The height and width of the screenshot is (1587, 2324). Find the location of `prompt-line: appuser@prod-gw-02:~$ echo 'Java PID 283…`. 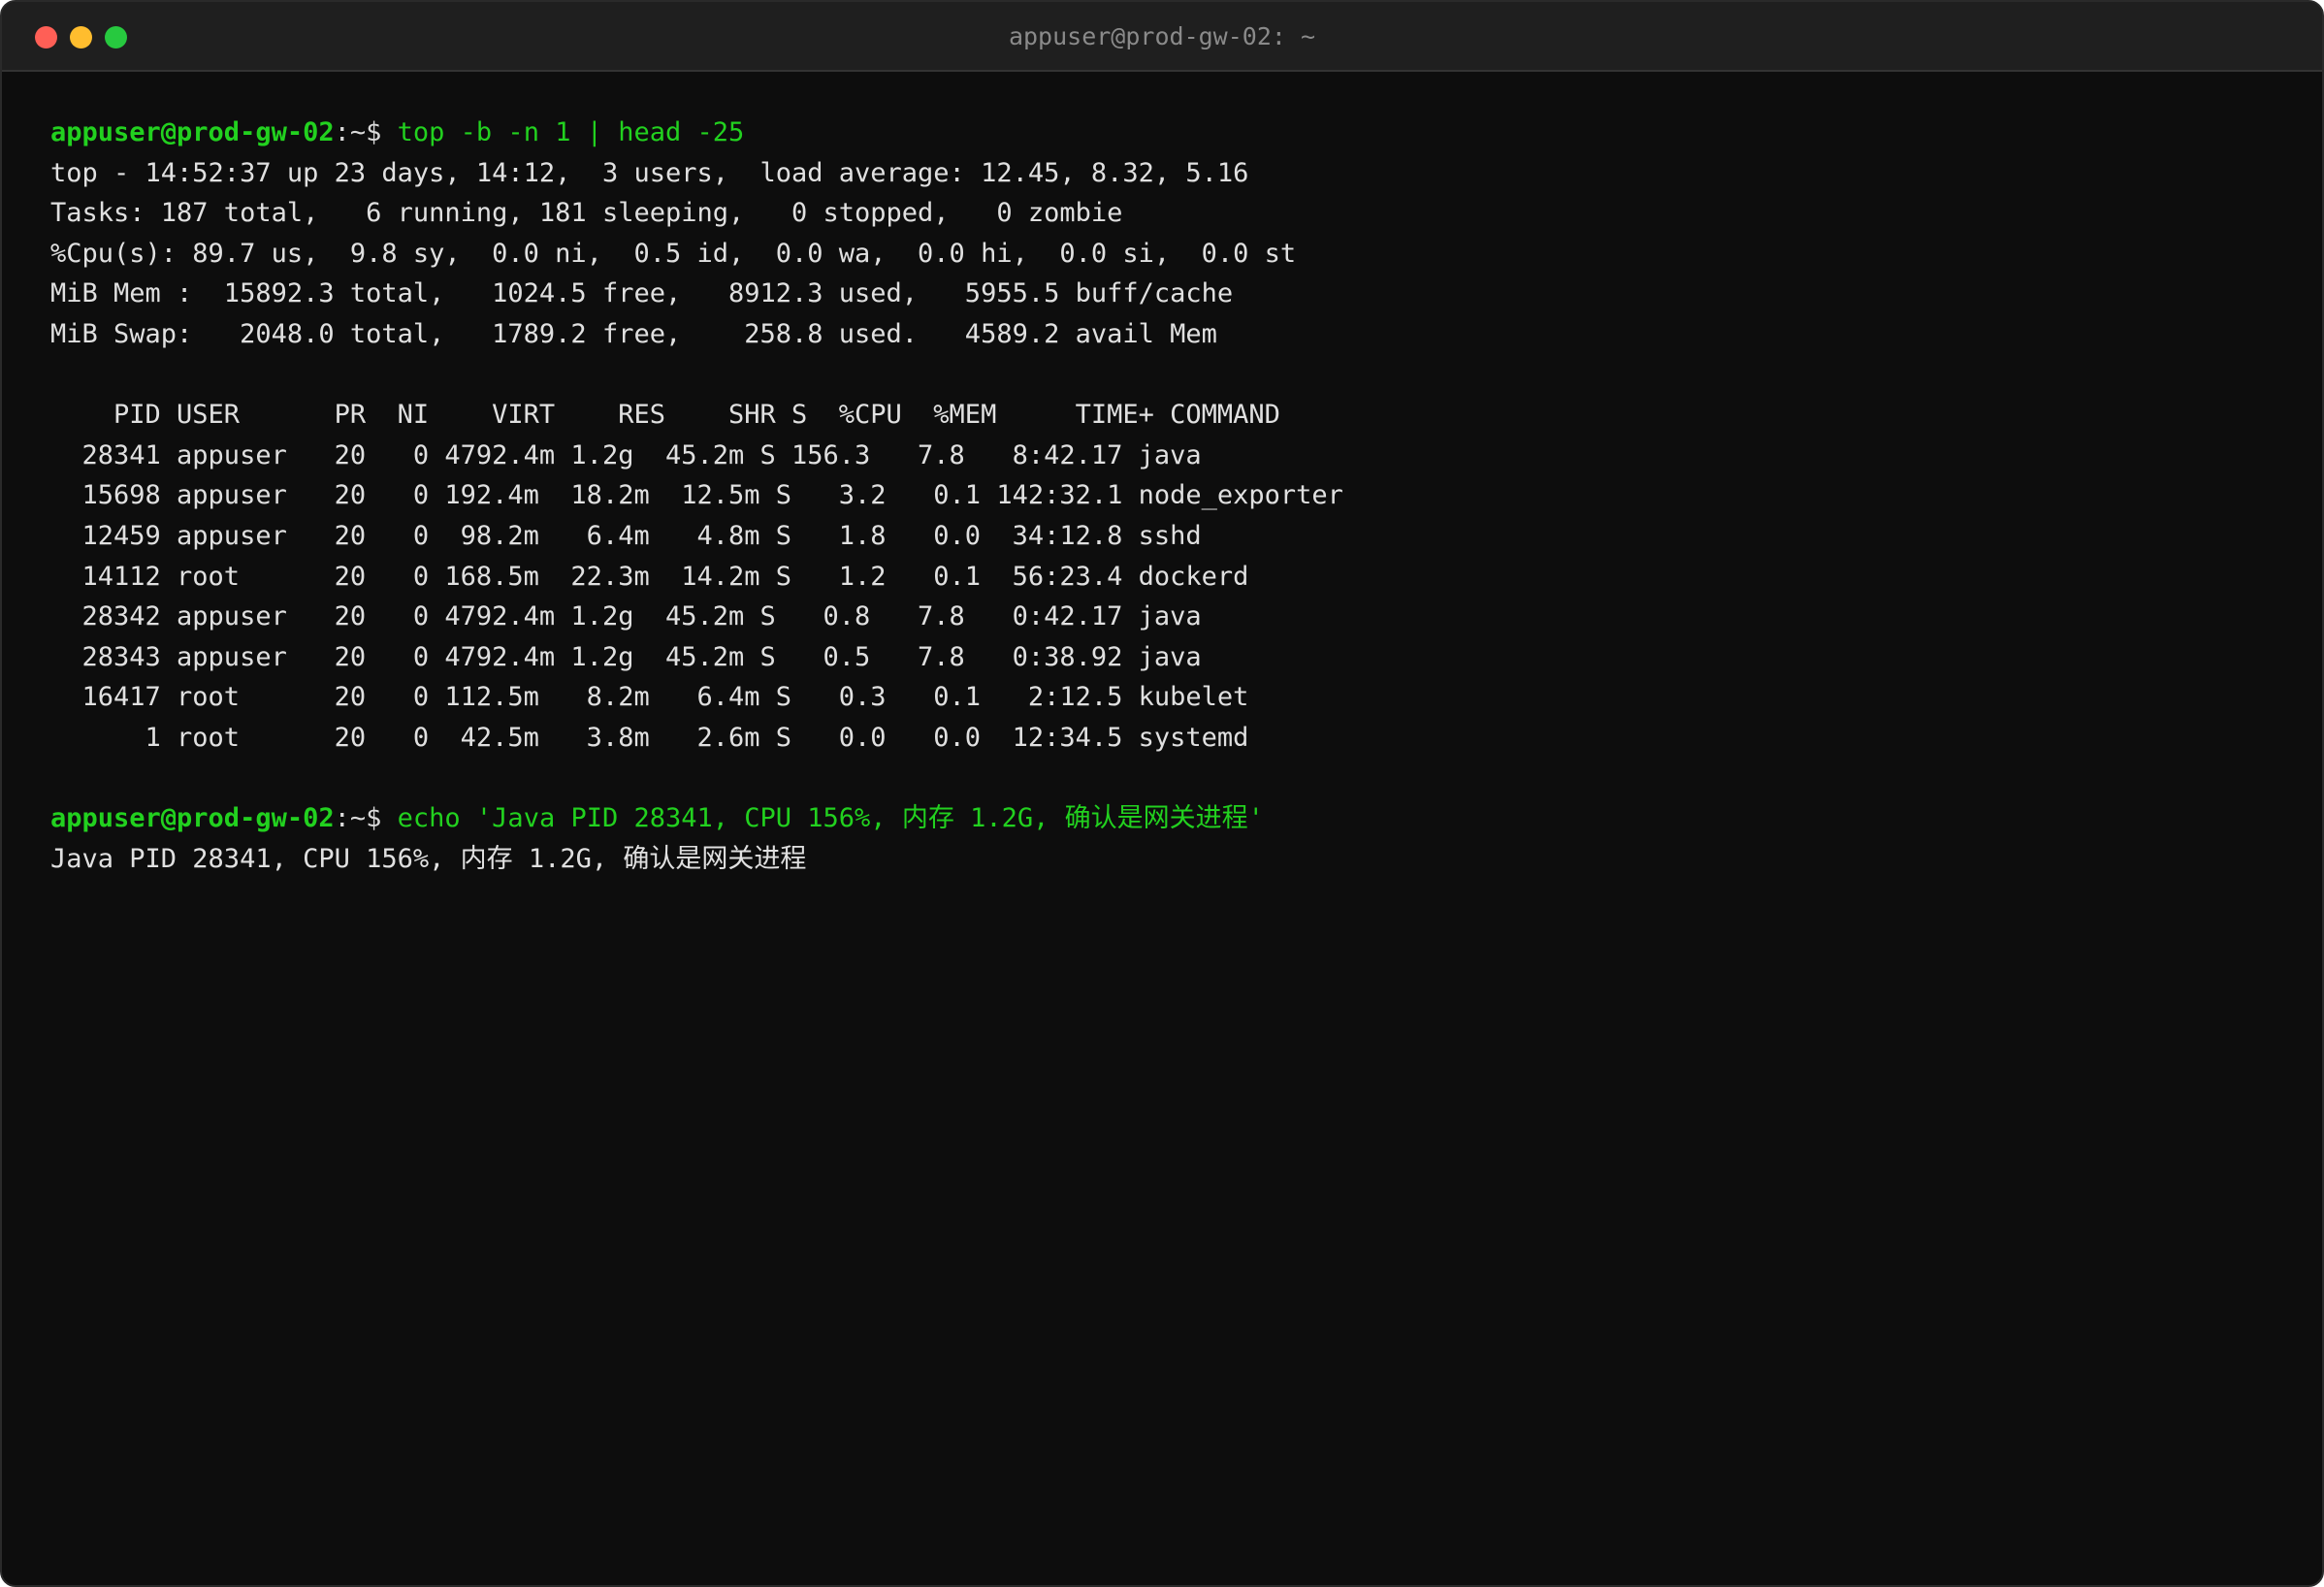

prompt-line: appuser@prod-gw-02:~$ echo 'Java PID 283… is located at coordinates (1166, 818).